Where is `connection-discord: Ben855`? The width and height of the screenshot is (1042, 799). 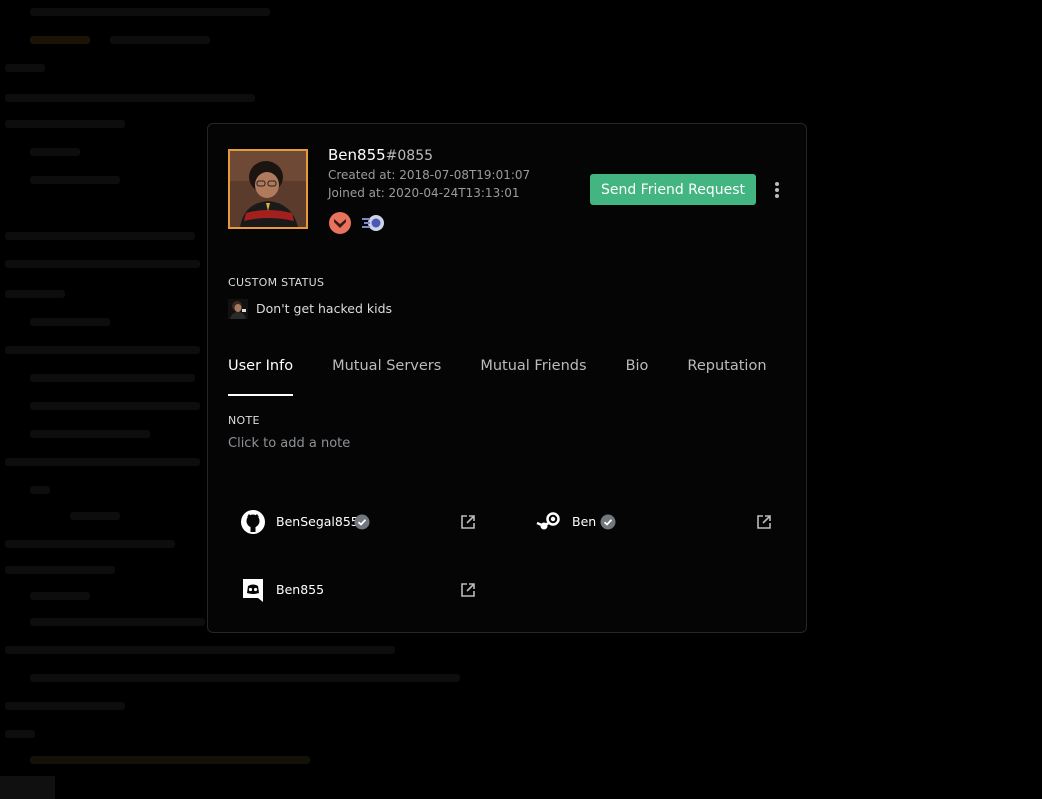
connection-discord: Ben855 is located at coordinates (360, 590).